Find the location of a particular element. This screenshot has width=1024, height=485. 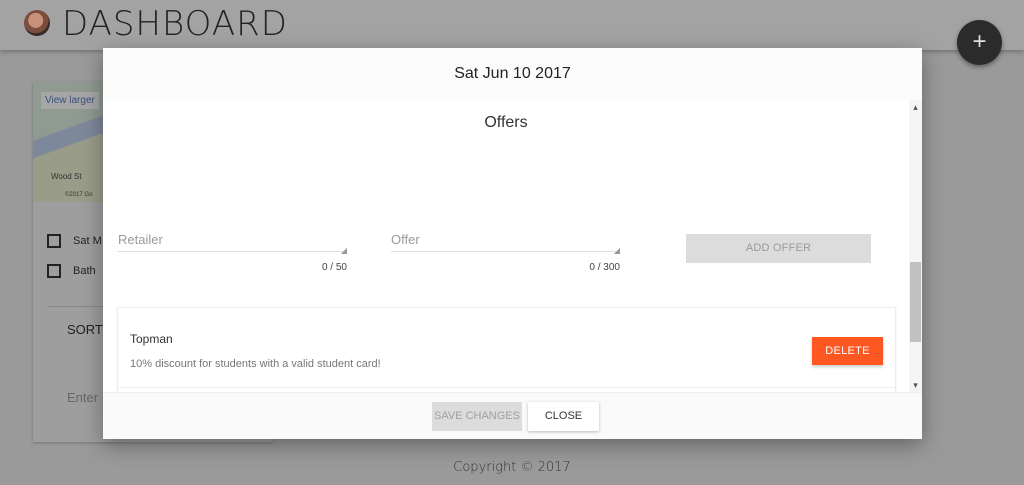

scroll-down-icon: ▾ is located at coordinates (915, 385).